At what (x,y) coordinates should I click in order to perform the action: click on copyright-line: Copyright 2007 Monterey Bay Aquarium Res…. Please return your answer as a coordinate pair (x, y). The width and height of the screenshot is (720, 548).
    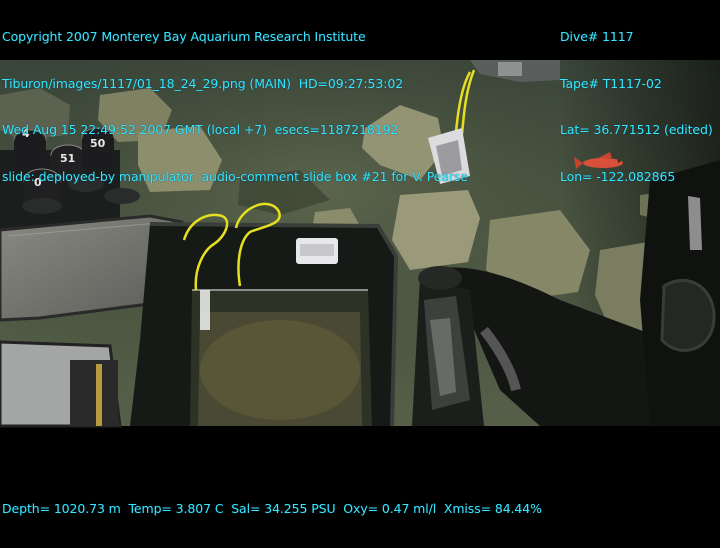
    Looking at the image, I should click on (184, 36).